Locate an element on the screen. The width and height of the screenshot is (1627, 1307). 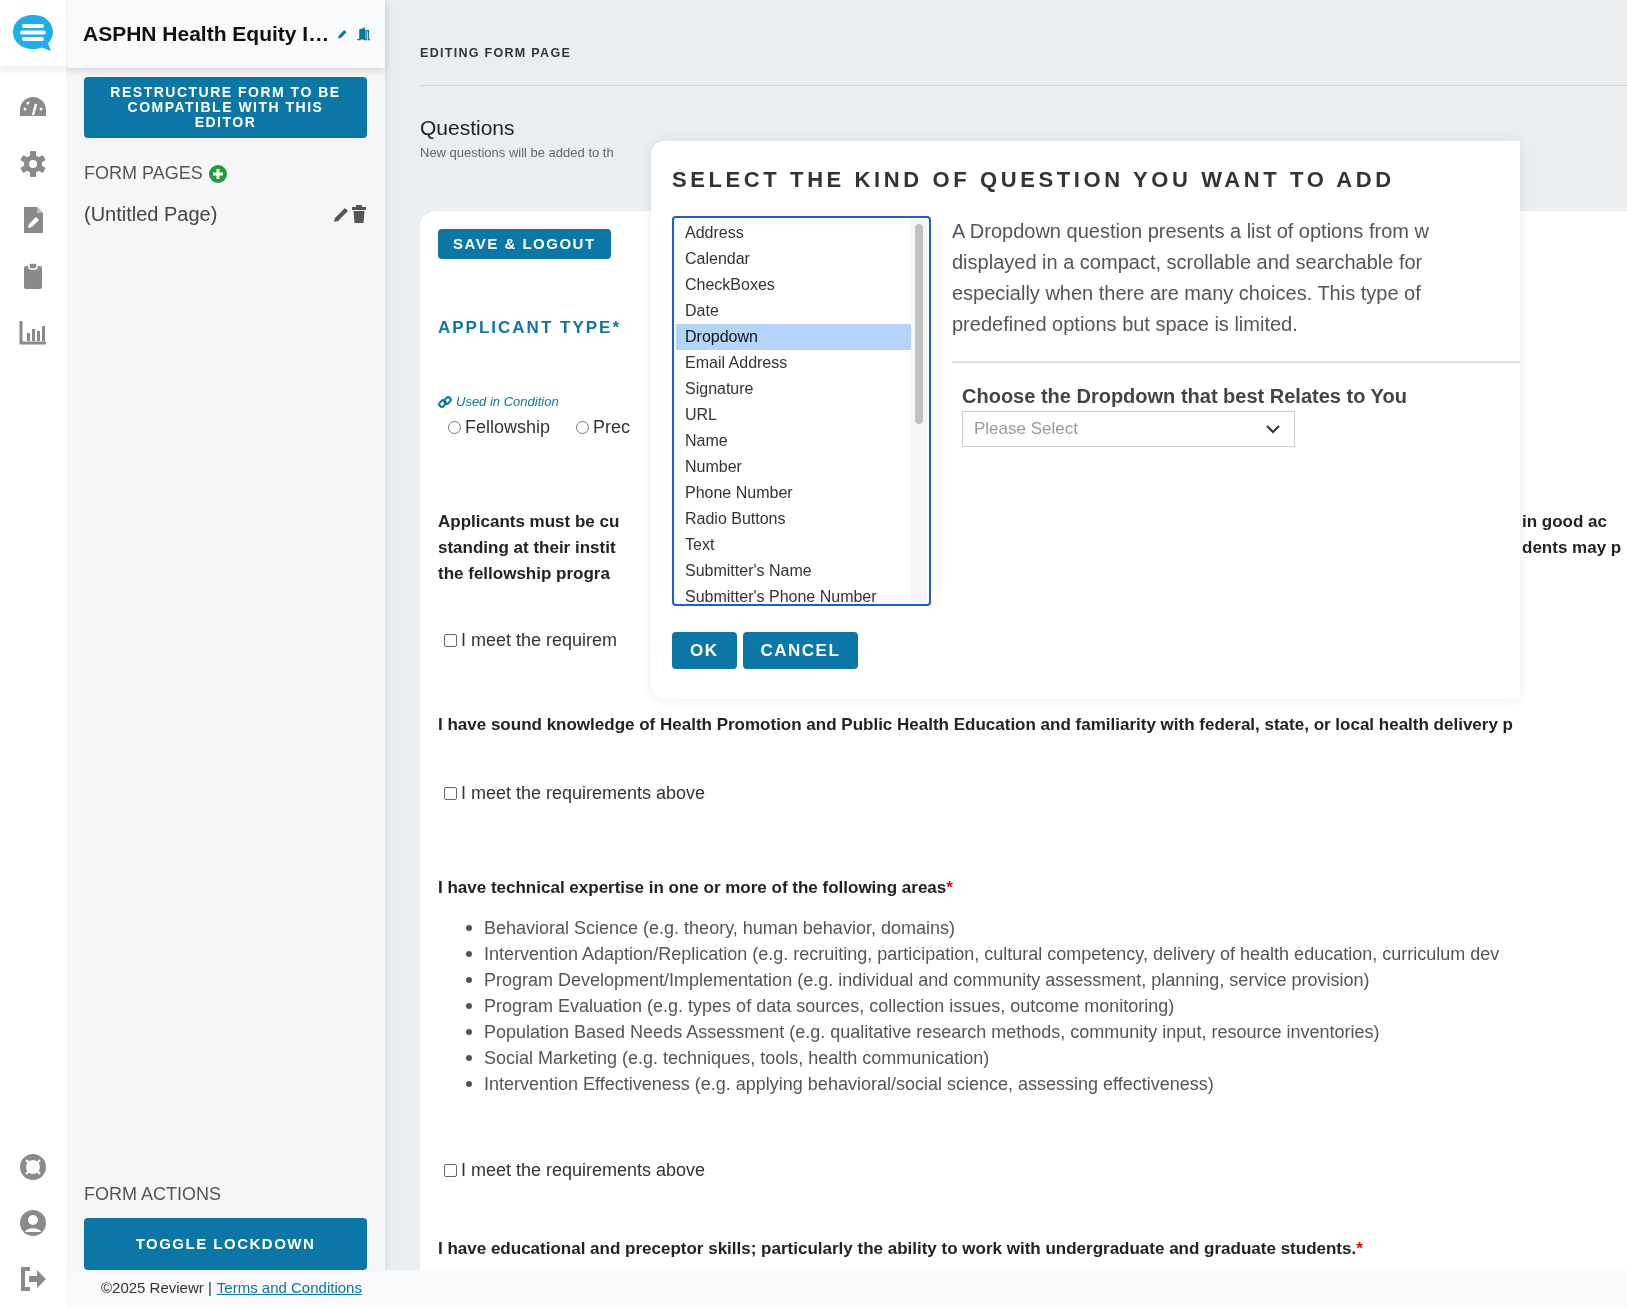
question-label: APPLICANT TYPE* is located at coordinates (530, 327).